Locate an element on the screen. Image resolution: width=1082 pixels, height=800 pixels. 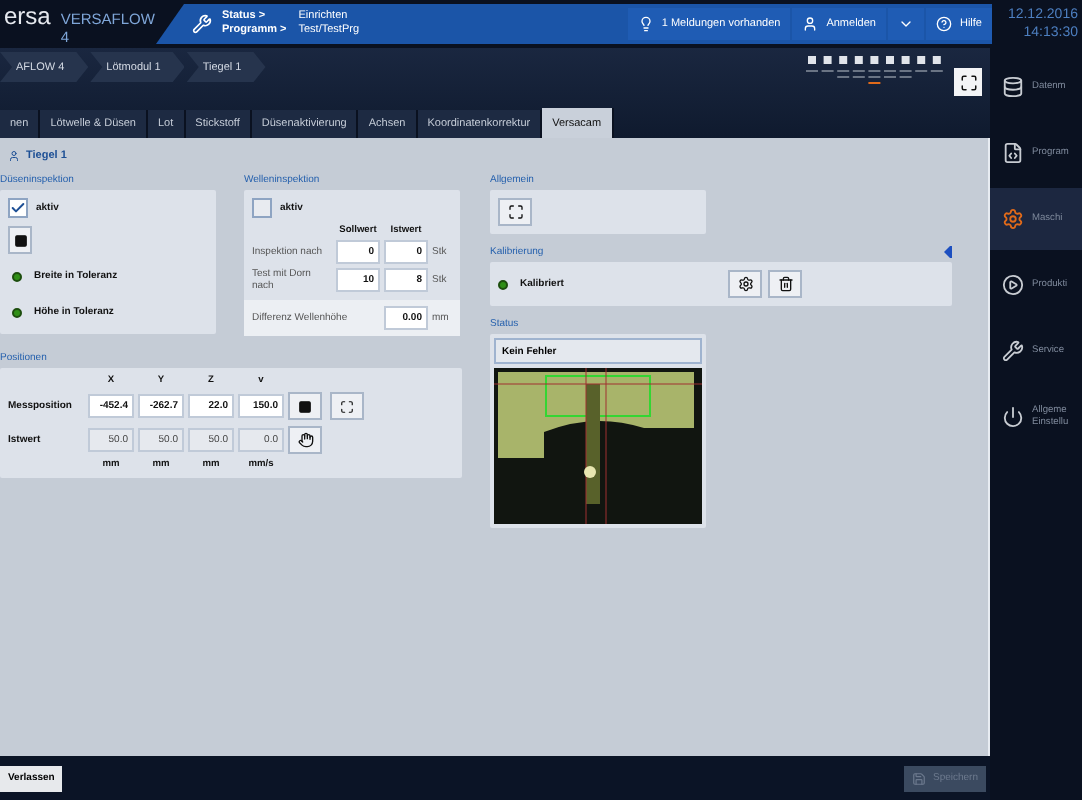
chevron-down-icon is located at coordinates (905, 24).